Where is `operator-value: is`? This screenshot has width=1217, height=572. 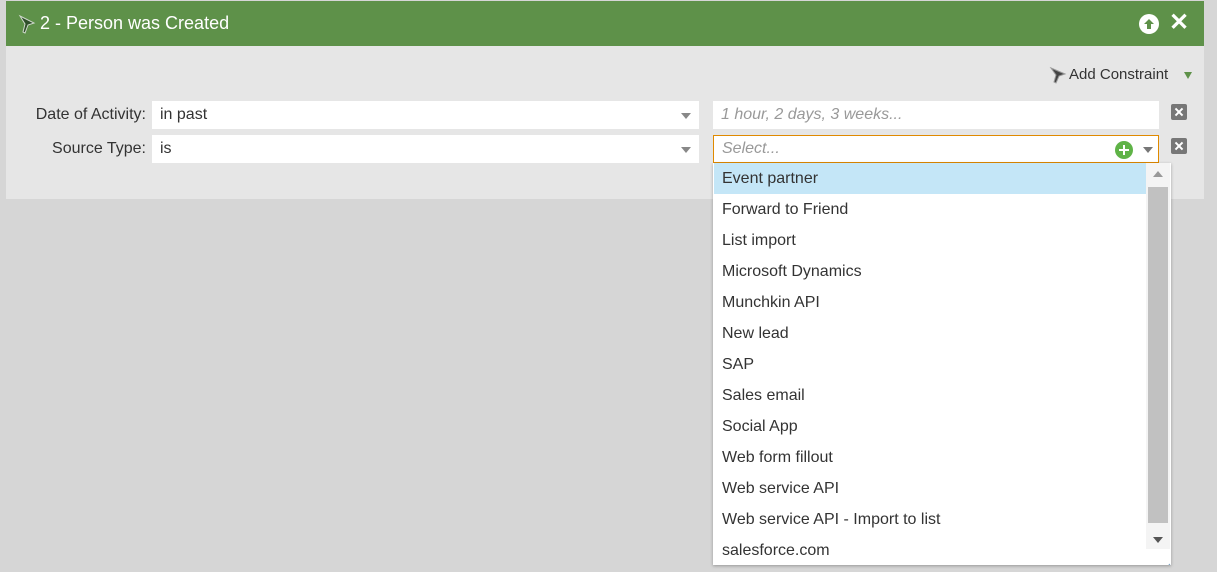 operator-value: is is located at coordinates (166, 148).